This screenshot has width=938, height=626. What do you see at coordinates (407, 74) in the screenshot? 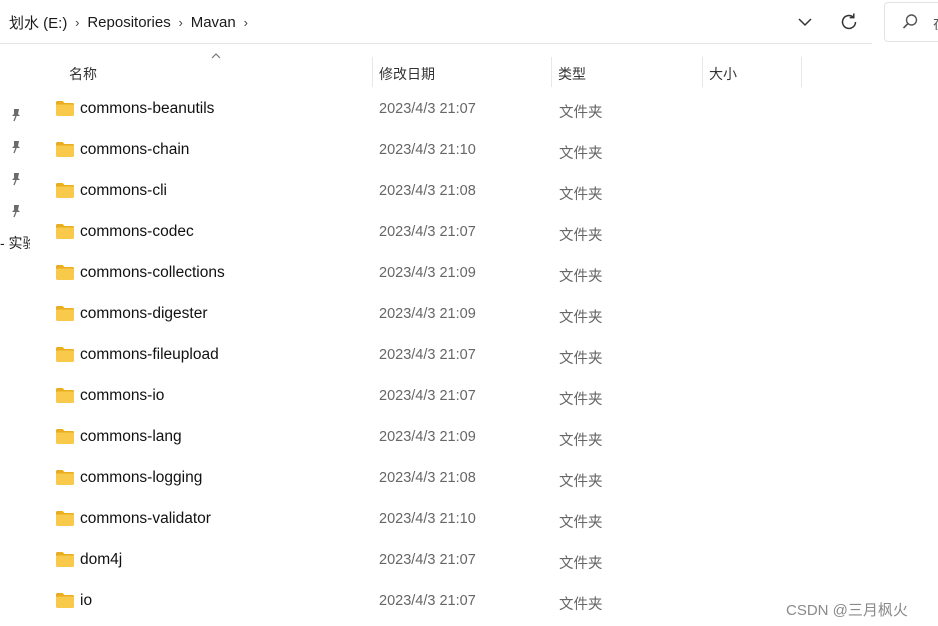
I see `column-header-date-label: 修改日期` at bounding box center [407, 74].